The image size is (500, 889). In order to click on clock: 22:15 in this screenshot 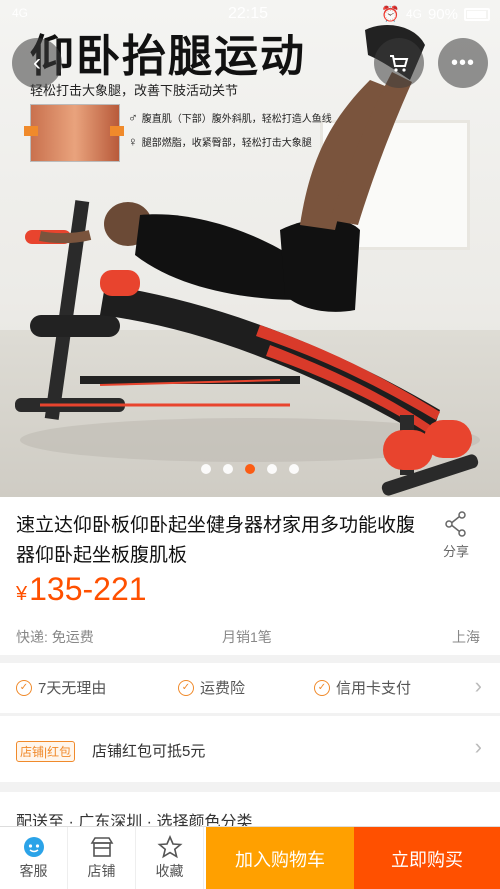, I will do `click(248, 13)`.